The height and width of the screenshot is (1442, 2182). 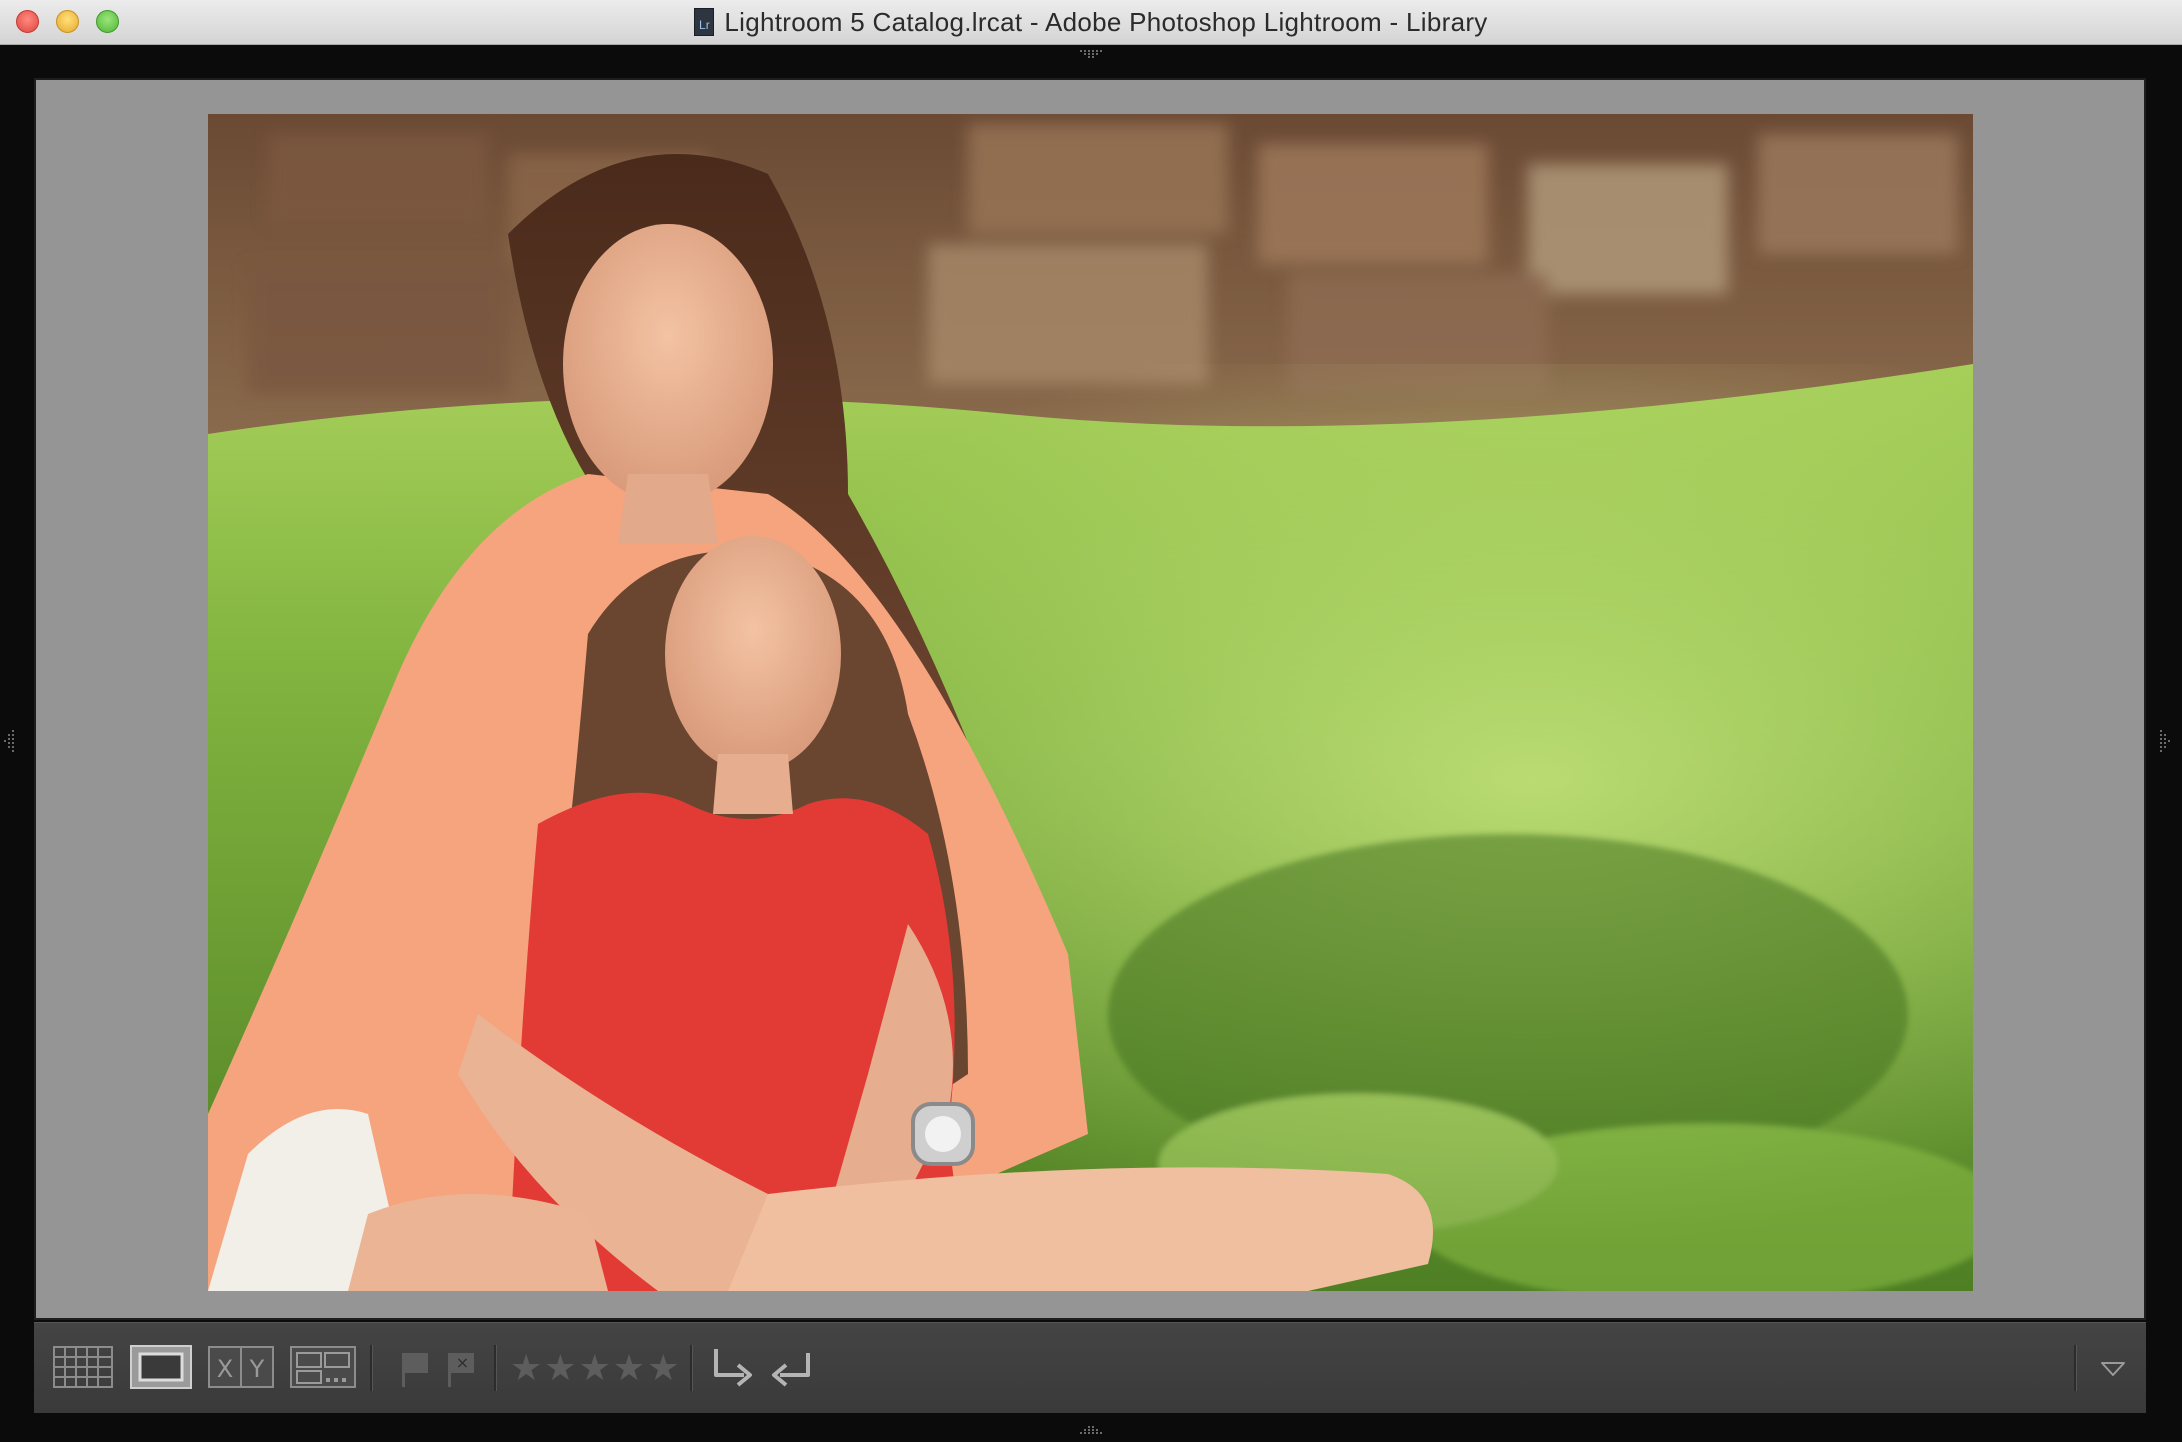 I want to click on loupe-view-icon, so click(x=161, y=1367).